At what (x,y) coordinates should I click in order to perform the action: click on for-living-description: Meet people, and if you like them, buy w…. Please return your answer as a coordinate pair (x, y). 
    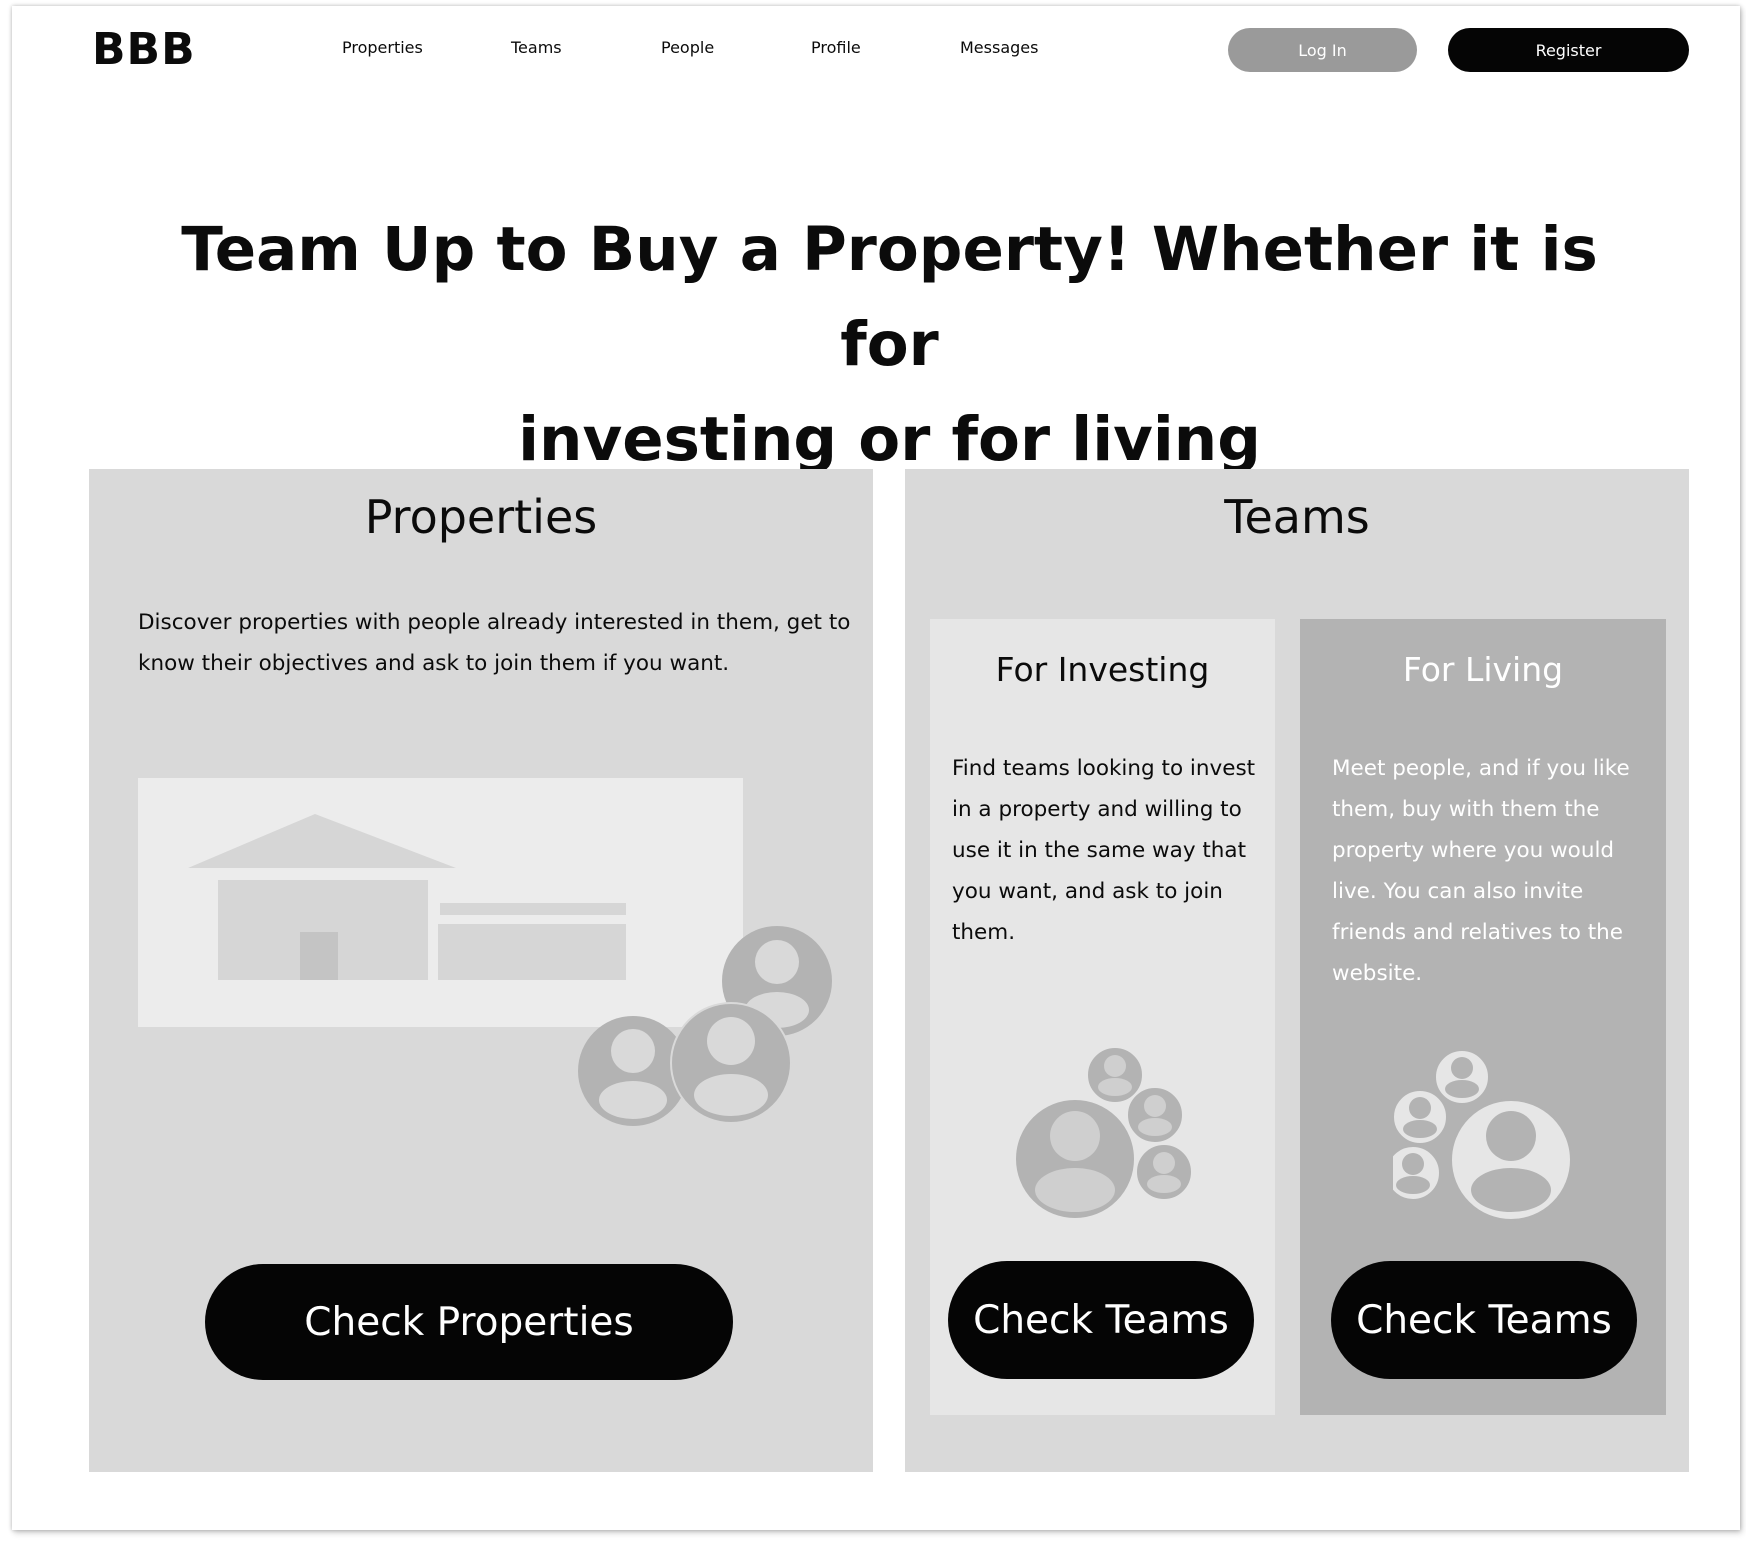
    Looking at the image, I should click on (1481, 871).